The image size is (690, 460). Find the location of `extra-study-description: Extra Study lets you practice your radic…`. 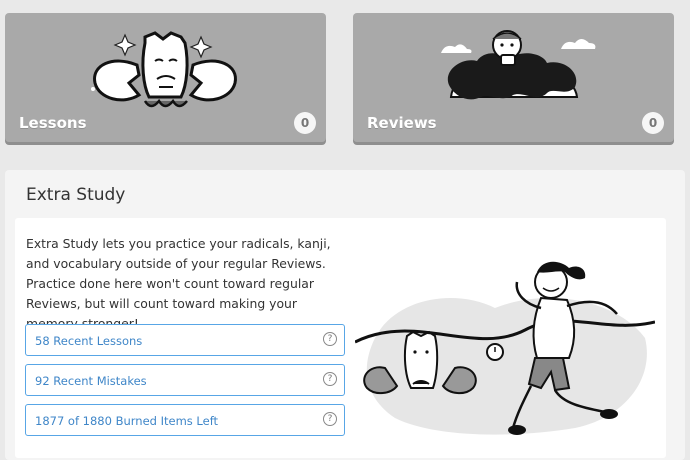

extra-study-description: Extra Study lets you practice your radic… is located at coordinates (178, 283).